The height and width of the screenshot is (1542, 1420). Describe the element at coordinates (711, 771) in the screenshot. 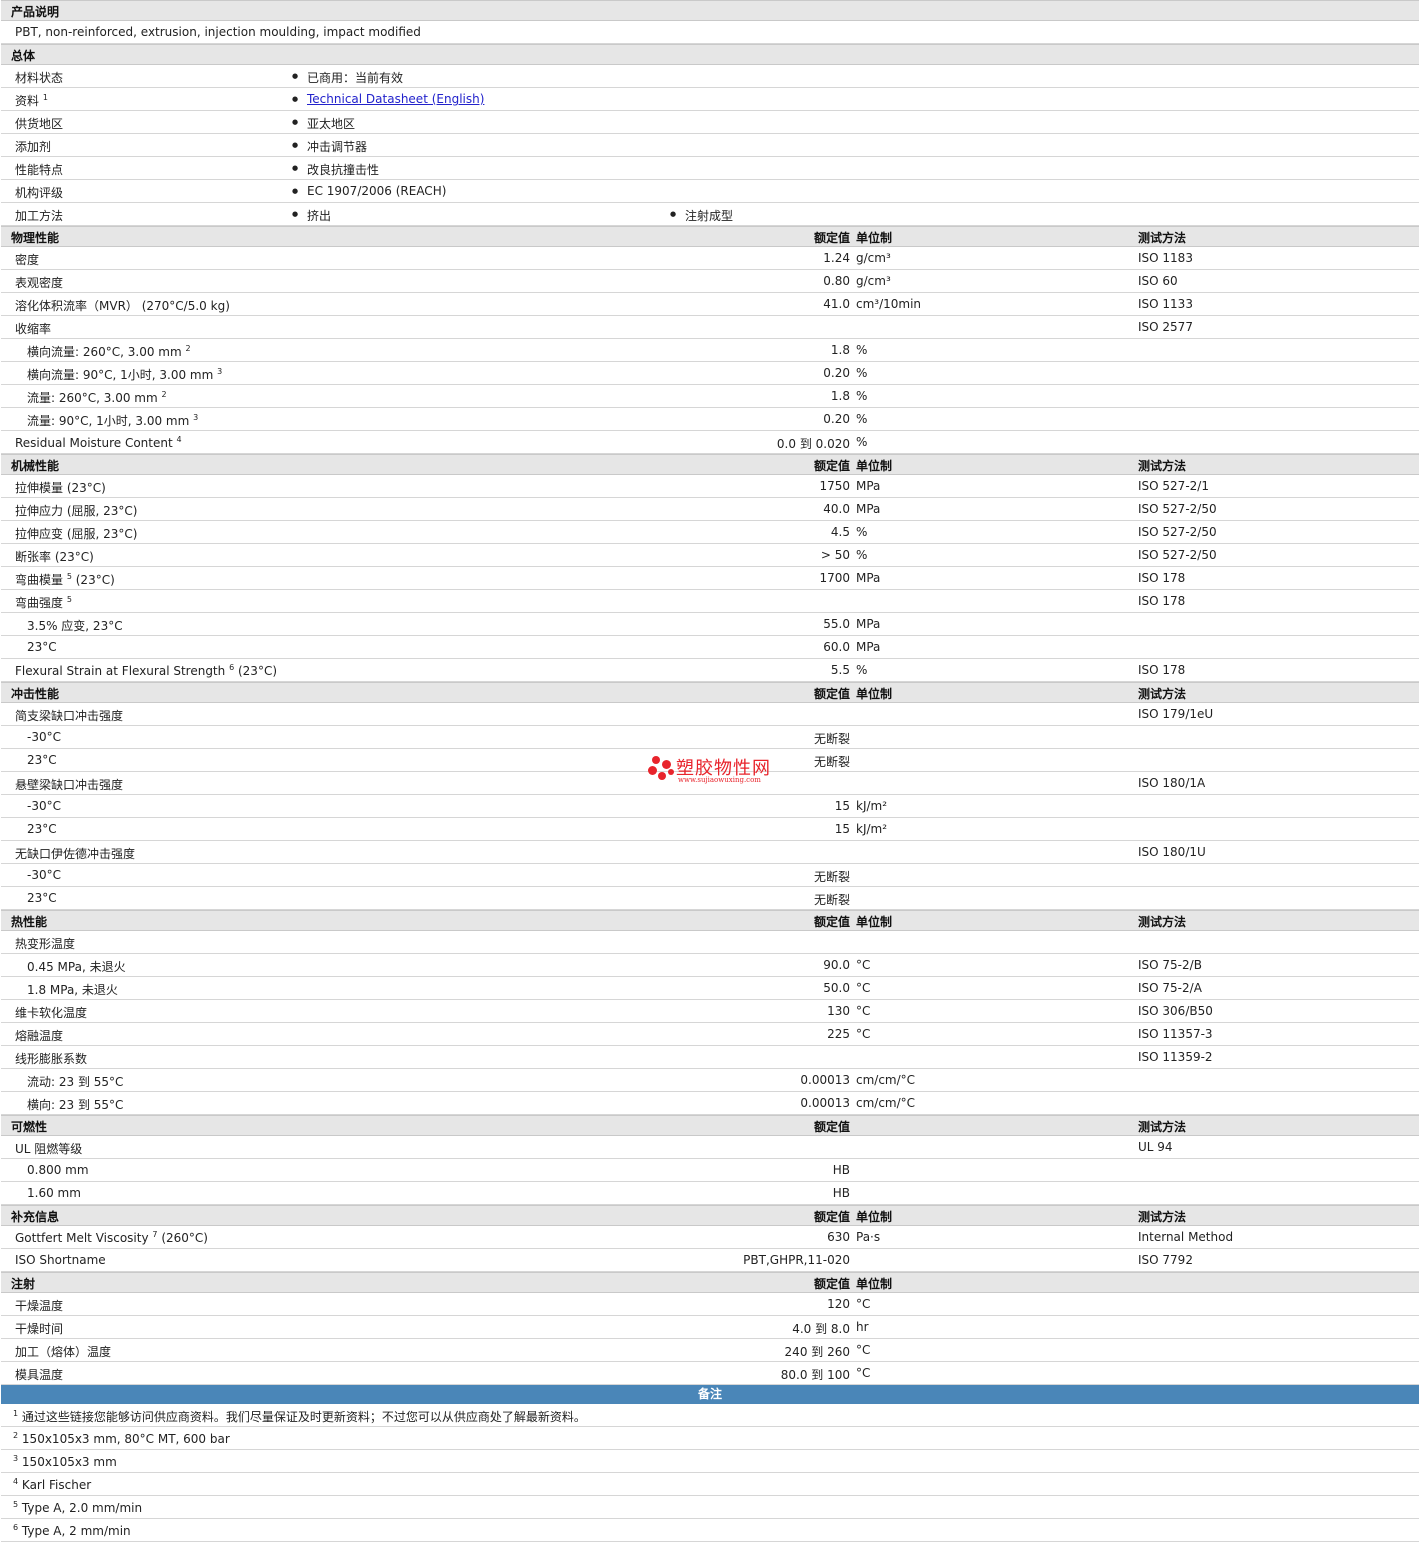

I see `watermark-logo: 塑胶物性网 www.sujiaowuxing.com` at that location.